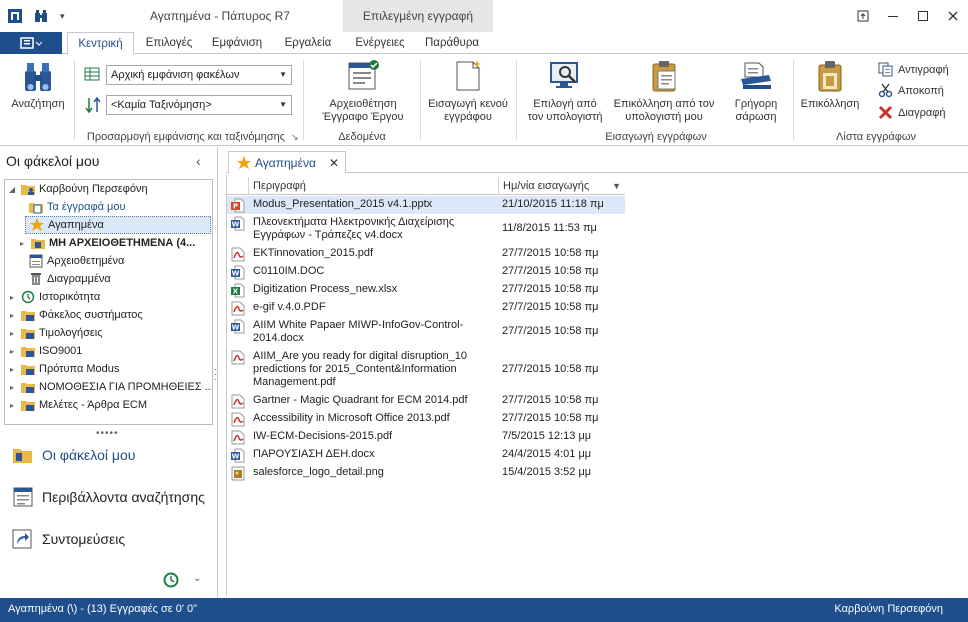 The height and width of the screenshot is (622, 968). Describe the element at coordinates (911, 90) in the screenshot. I see `cut-button: Αποκοπή` at that location.